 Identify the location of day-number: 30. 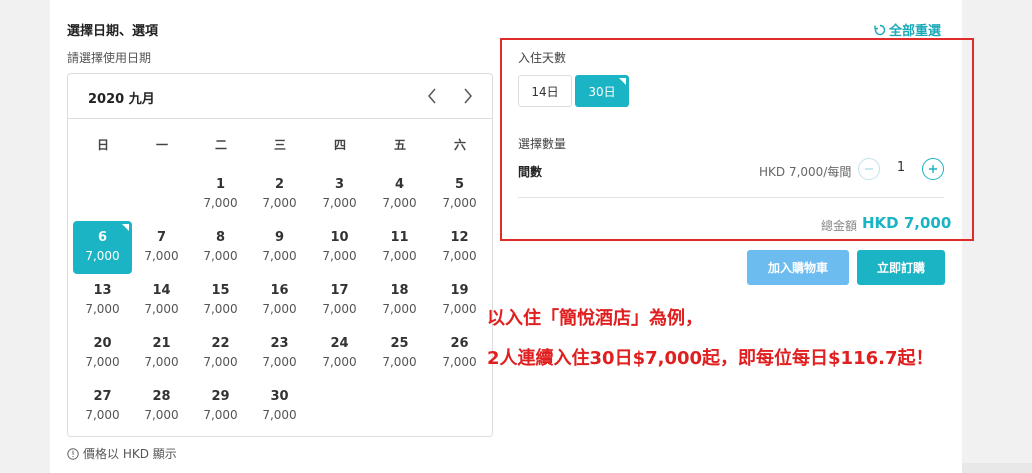
(279, 396).